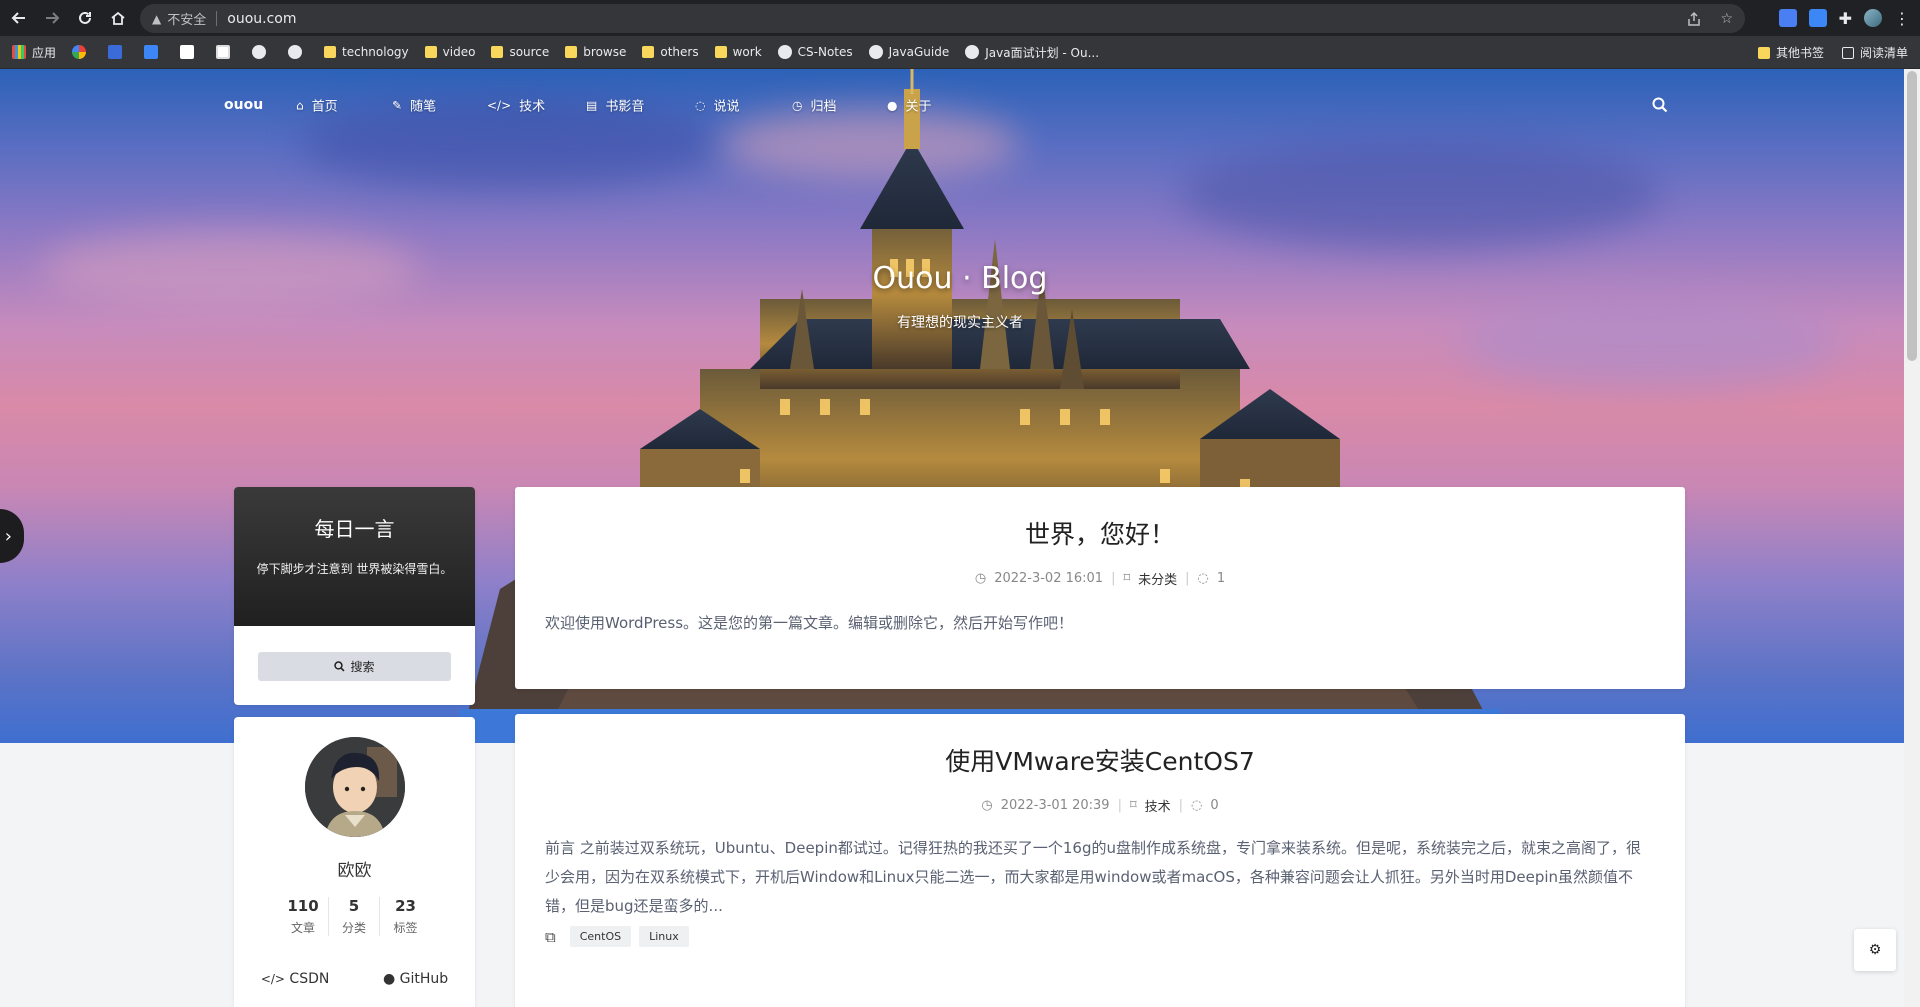  I want to click on site-brand: ouou, so click(243, 105).